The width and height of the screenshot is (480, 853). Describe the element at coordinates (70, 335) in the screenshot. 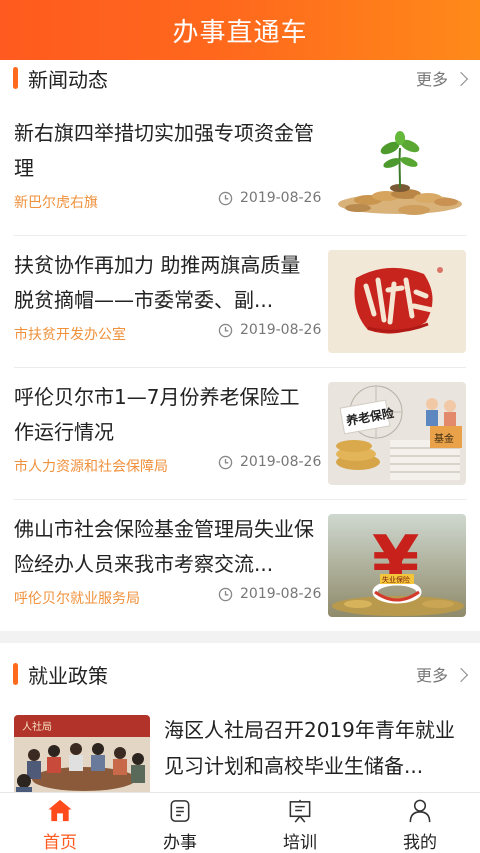

I see `news-source: 市扶贫开发办公室` at that location.